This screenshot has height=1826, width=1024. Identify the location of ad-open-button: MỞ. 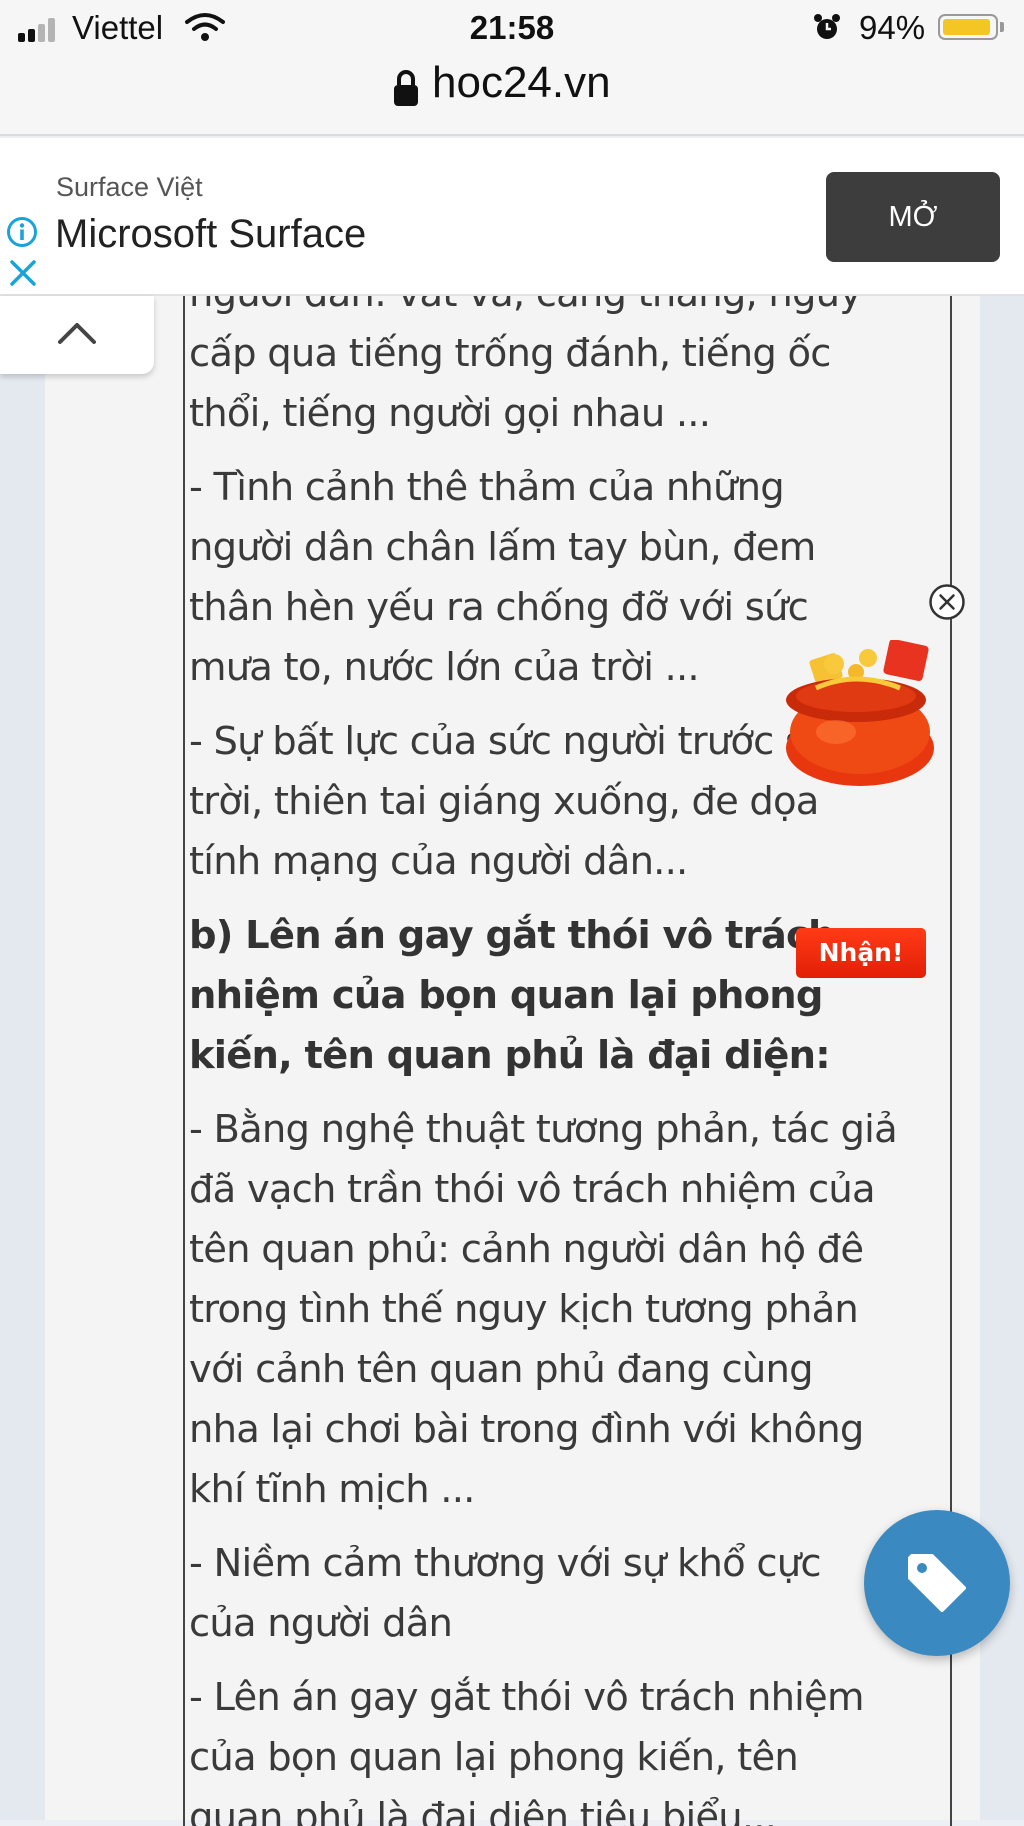
(913, 217).